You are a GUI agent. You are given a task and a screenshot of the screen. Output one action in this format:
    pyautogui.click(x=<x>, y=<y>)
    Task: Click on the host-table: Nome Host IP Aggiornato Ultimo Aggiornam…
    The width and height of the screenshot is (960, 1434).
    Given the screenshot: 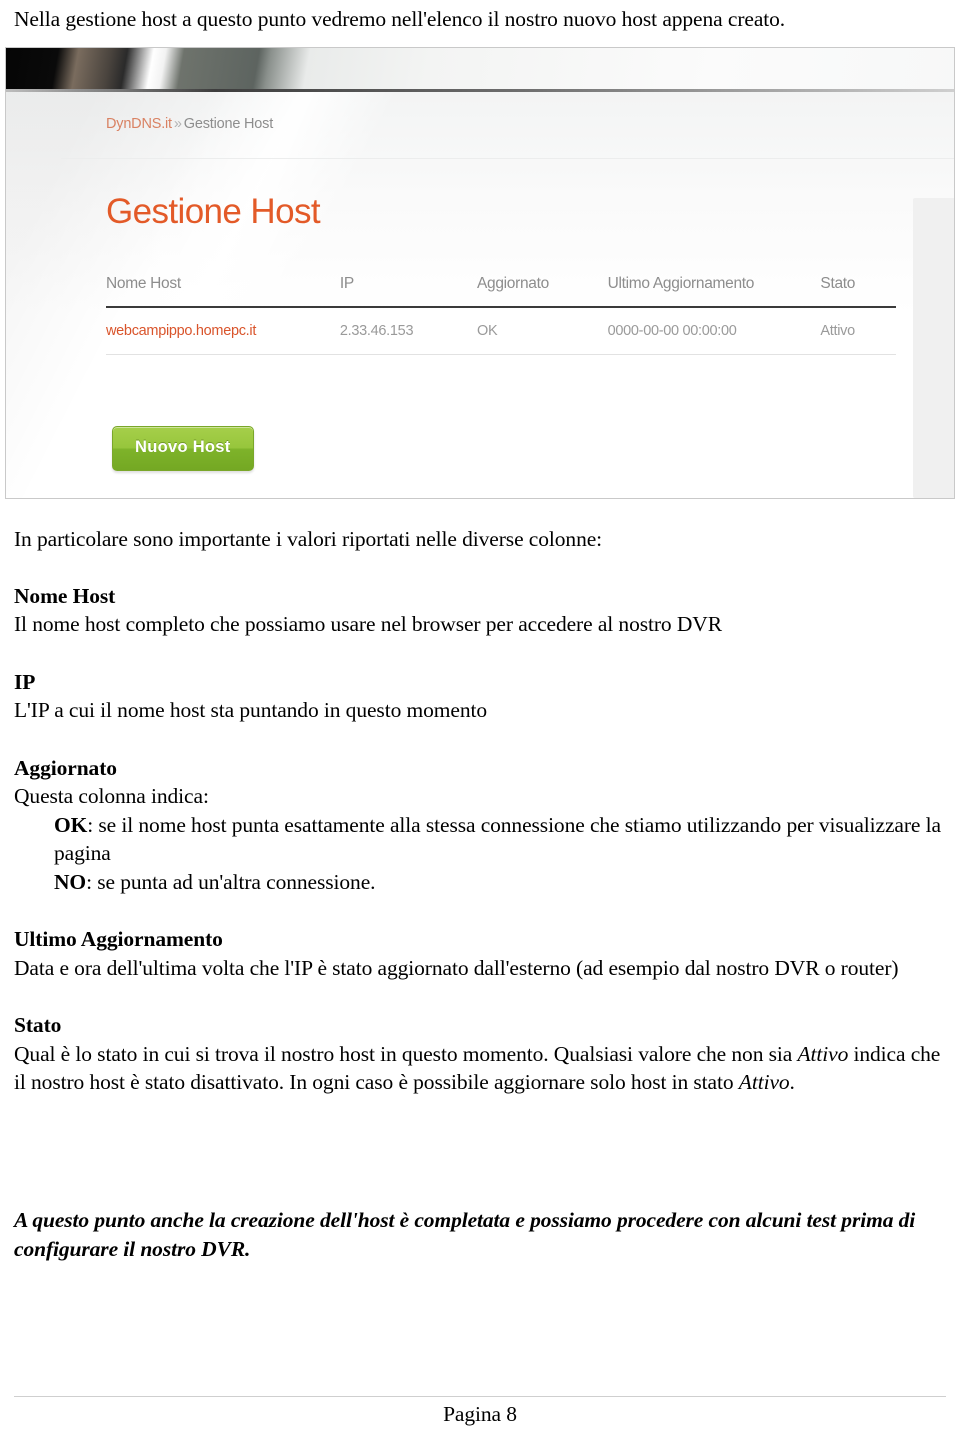 What is the action you would take?
    pyautogui.click(x=501, y=315)
    